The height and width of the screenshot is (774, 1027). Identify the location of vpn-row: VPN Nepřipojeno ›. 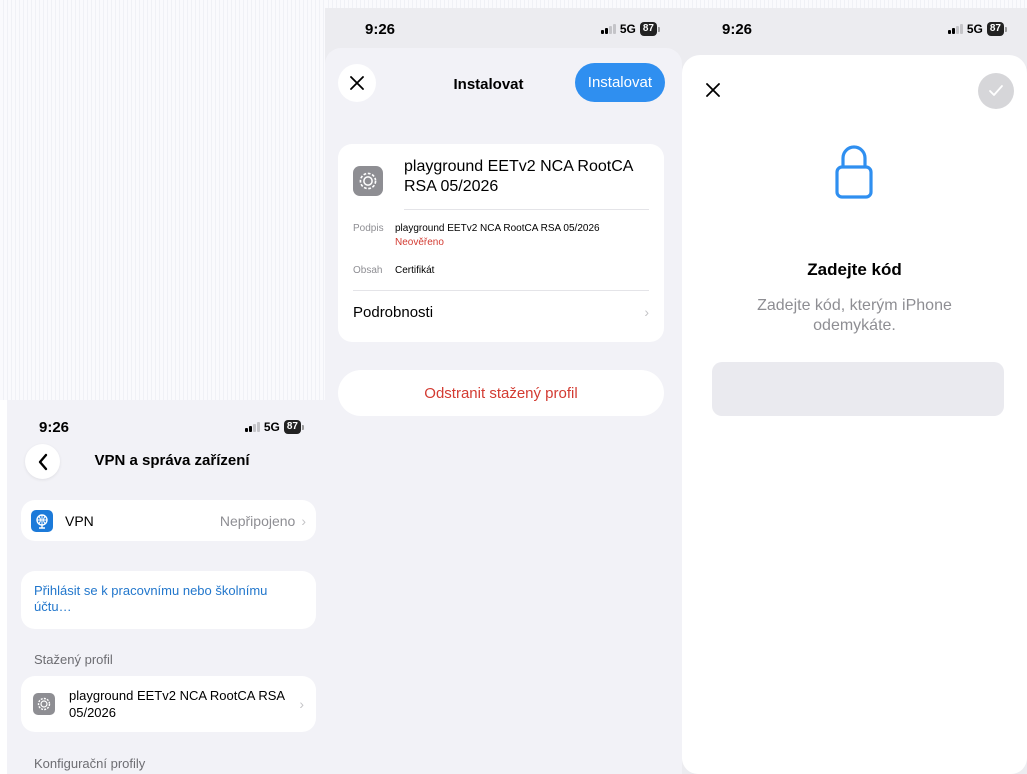
(168, 520).